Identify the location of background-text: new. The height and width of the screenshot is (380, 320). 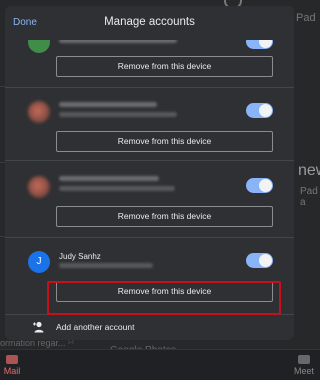
(309, 170).